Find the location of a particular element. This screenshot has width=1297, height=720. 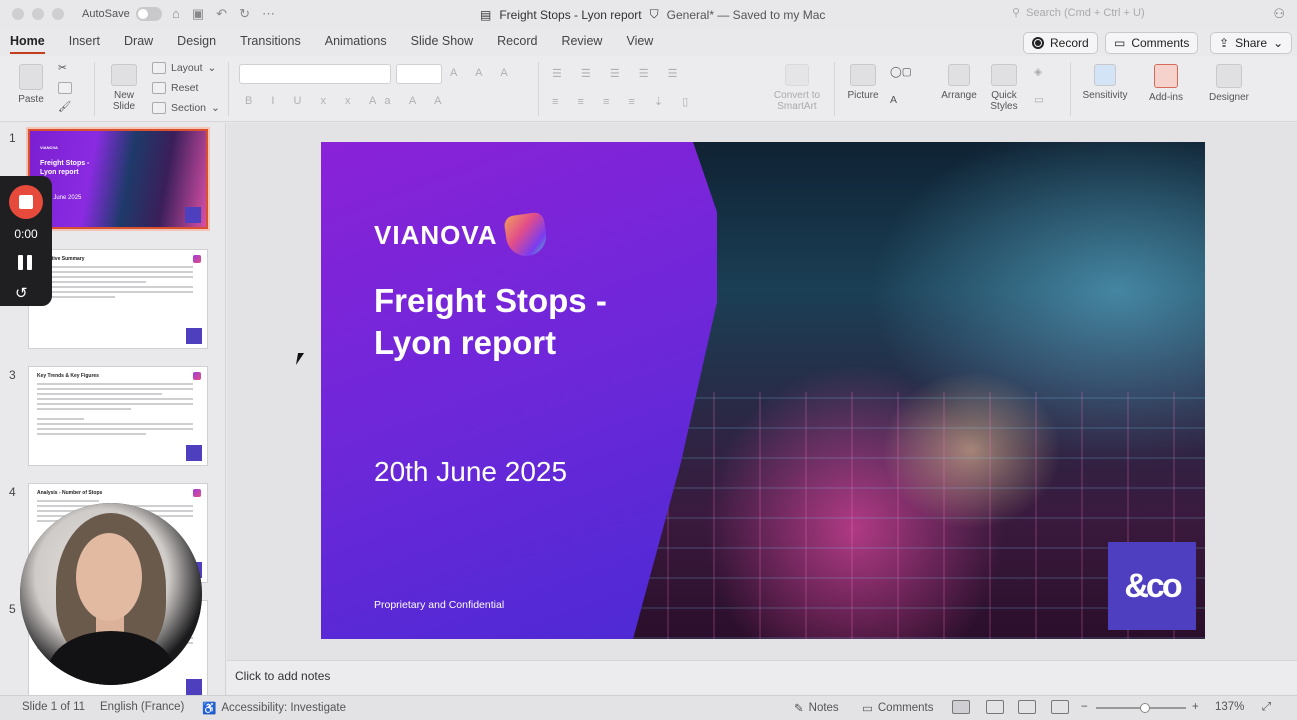

comments-label: Comments is located at coordinates (1160, 43).